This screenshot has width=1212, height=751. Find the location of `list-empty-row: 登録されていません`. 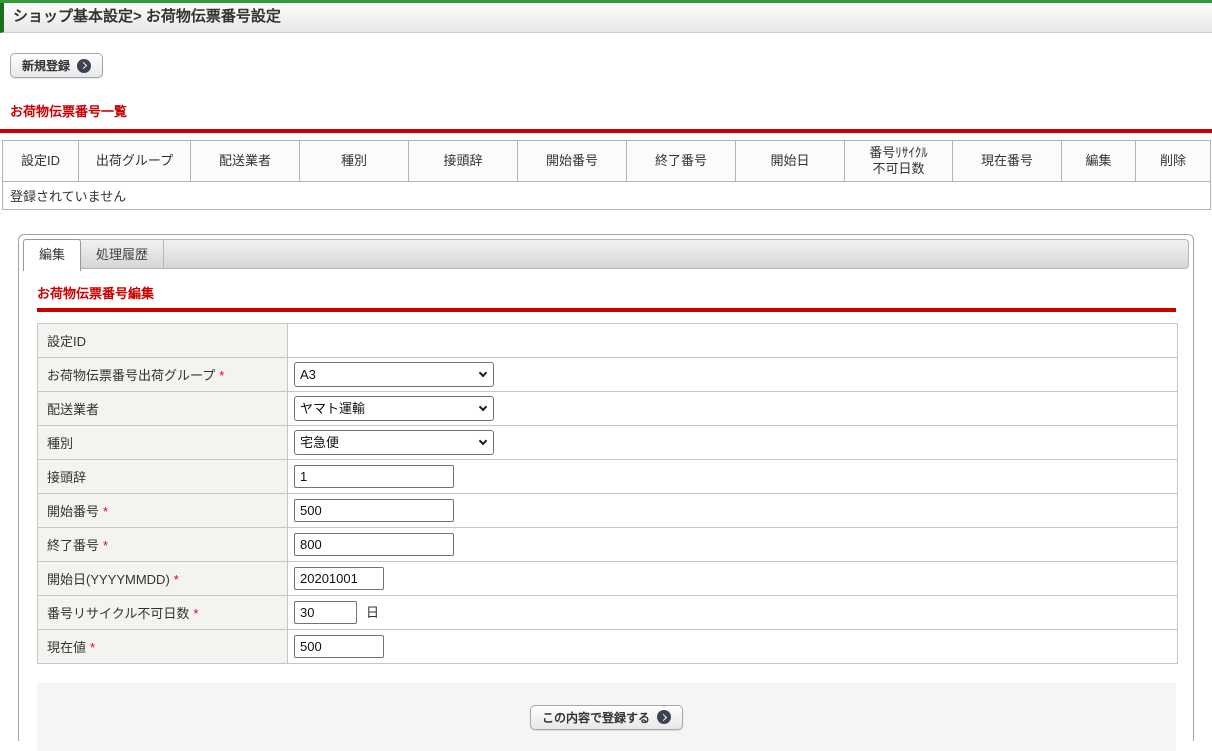

list-empty-row: 登録されていません is located at coordinates (606, 195).